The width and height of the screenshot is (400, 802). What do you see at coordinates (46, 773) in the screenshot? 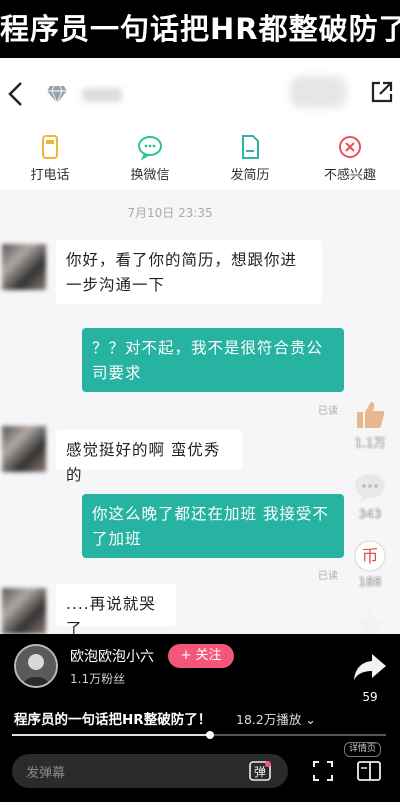
I see `danmaku-placeholder: 发弹幕` at bounding box center [46, 773].